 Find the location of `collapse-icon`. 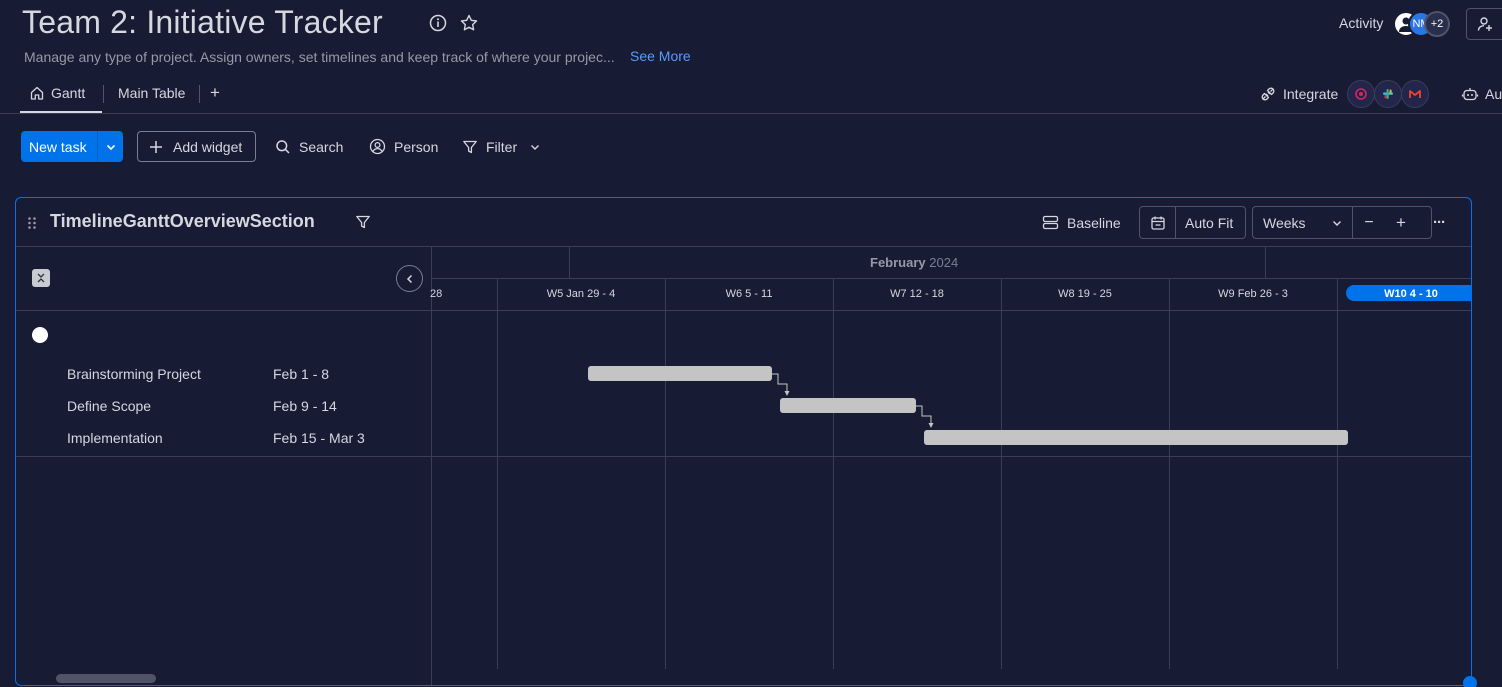

collapse-icon is located at coordinates (41, 278).